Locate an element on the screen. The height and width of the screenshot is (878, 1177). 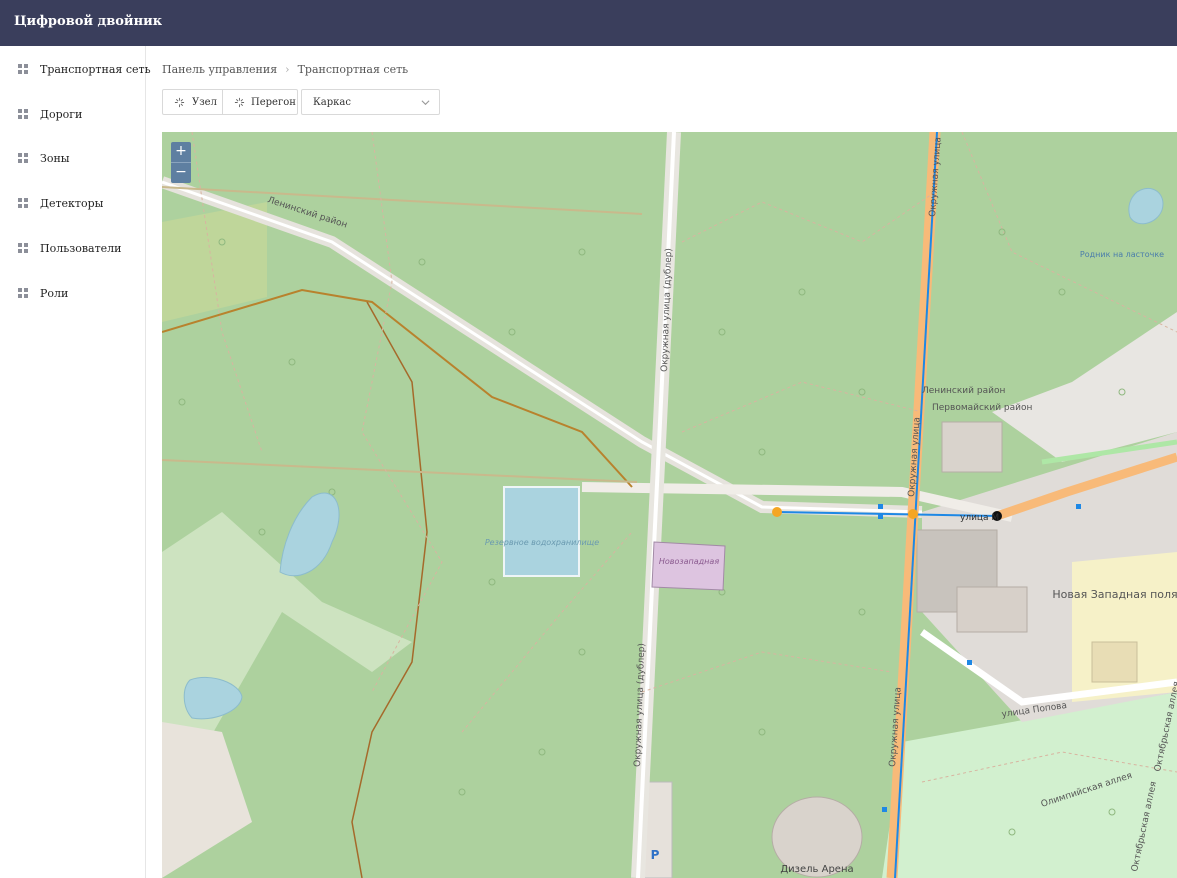
map-label: Резервное водохранилище is located at coordinates (542, 542).